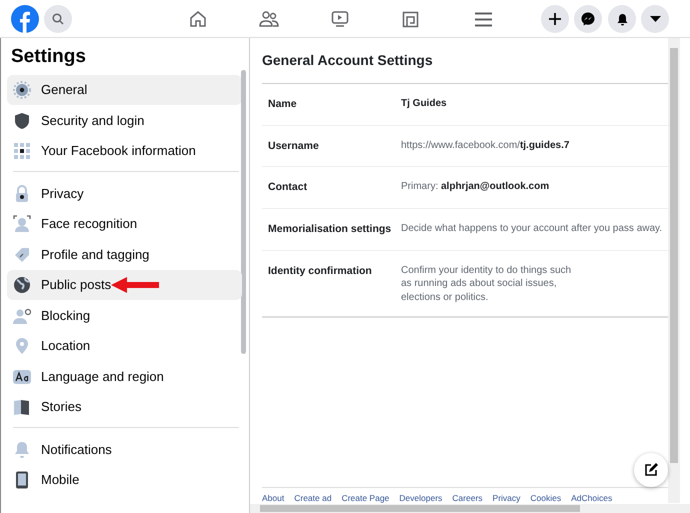 Image resolution: width=690 pixels, height=513 pixels. I want to click on annotation-arrow, so click(135, 284).